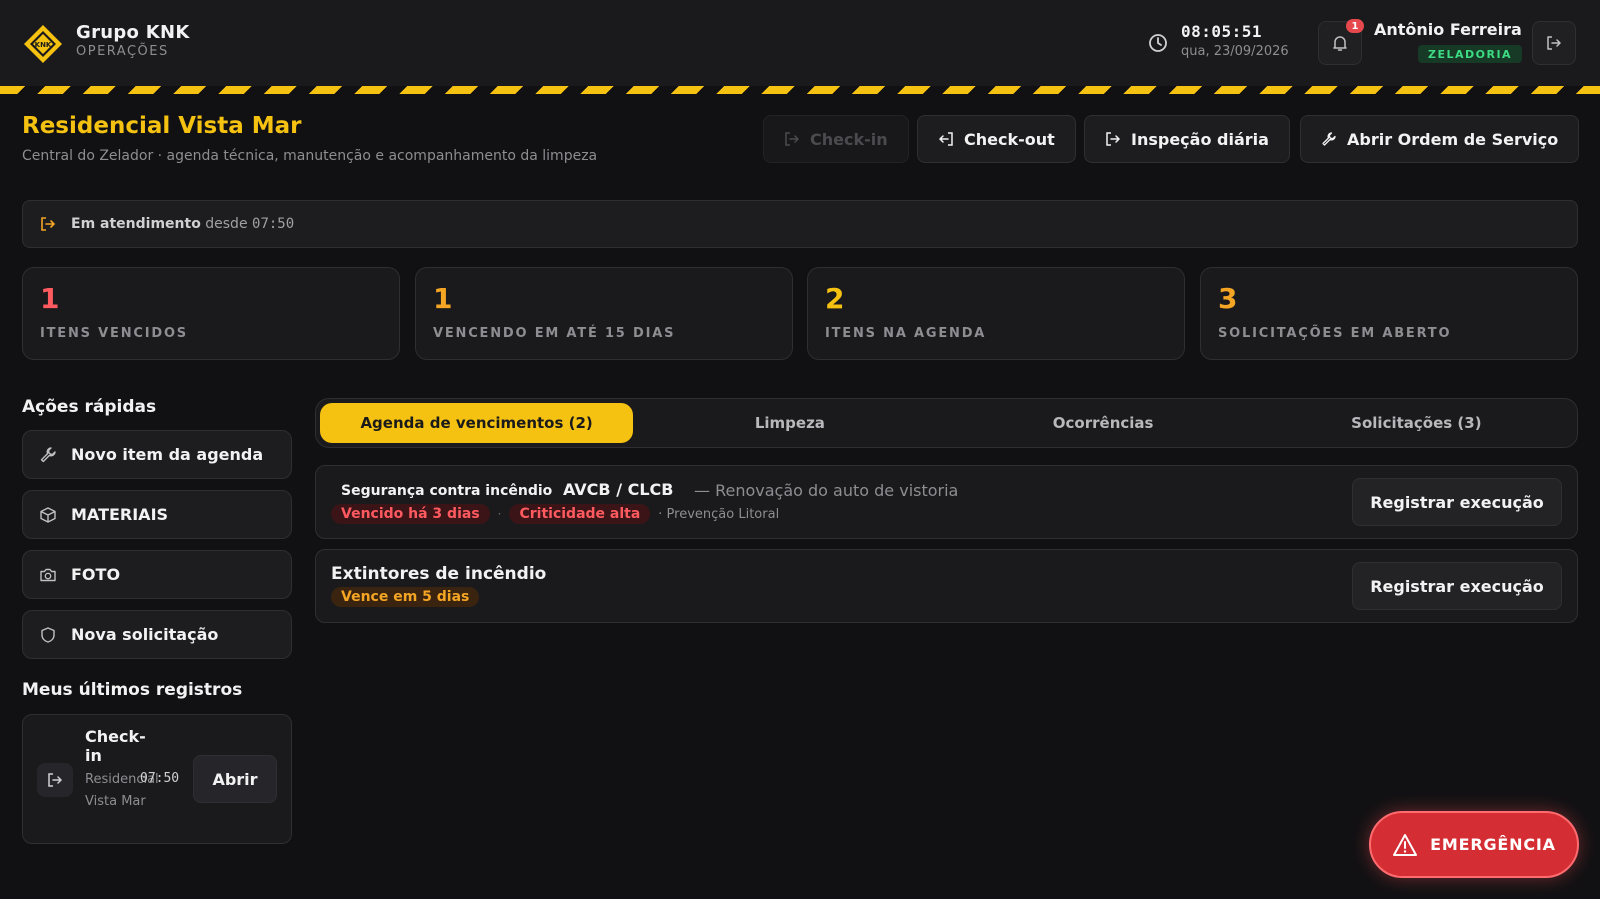 This screenshot has height=899, width=1600. Describe the element at coordinates (554, 333) in the screenshot. I see `stat-label: VENCENDO EM ATÉ 15 DIAS` at that location.